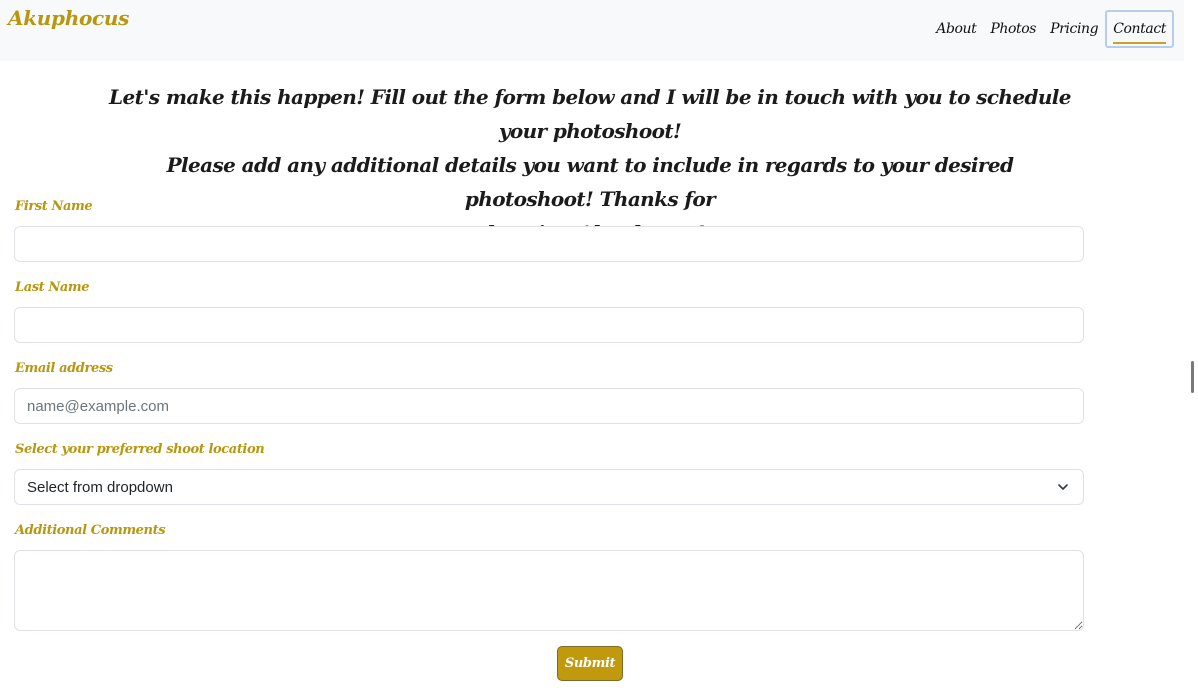 The image size is (1198, 698). What do you see at coordinates (1191, 349) in the screenshot?
I see `page-scrollbar` at bounding box center [1191, 349].